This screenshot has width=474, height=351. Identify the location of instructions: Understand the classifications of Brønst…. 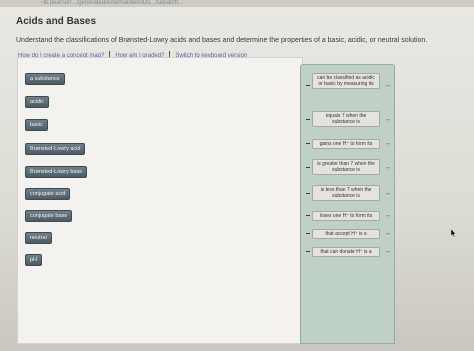
(222, 40).